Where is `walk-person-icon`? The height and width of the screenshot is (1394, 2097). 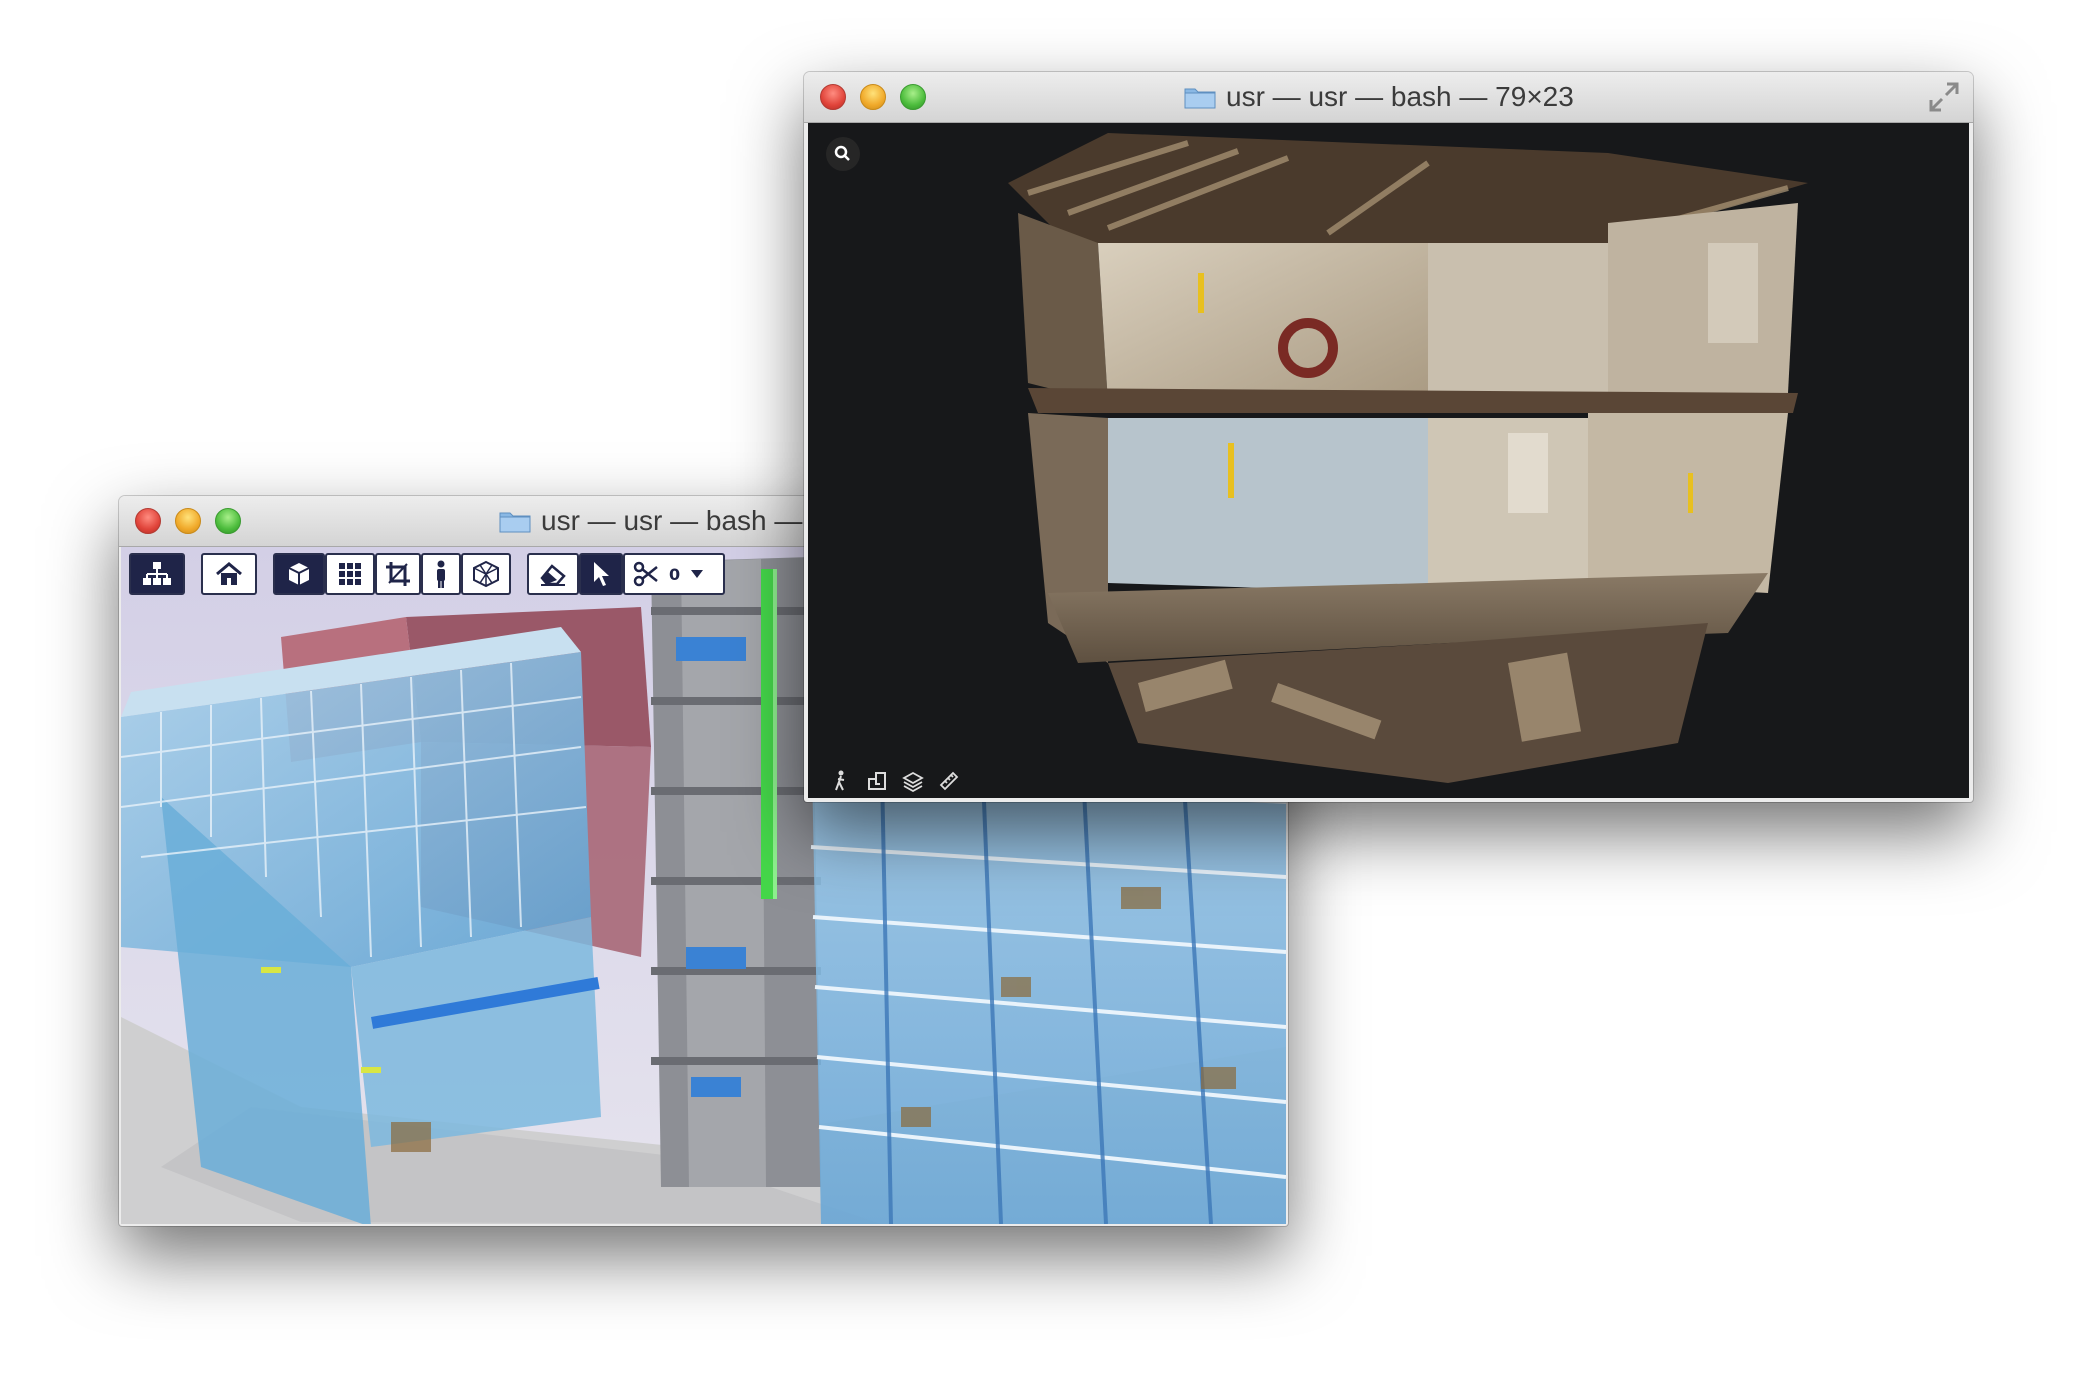 walk-person-icon is located at coordinates (840, 780).